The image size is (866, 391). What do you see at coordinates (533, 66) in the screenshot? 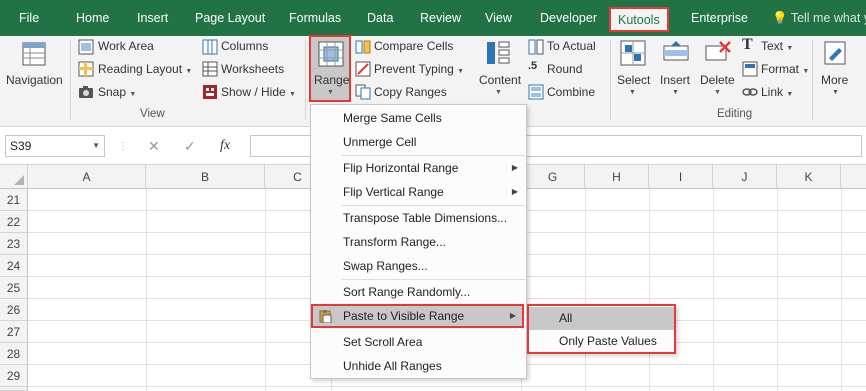
I see `round-icon: .5` at bounding box center [533, 66].